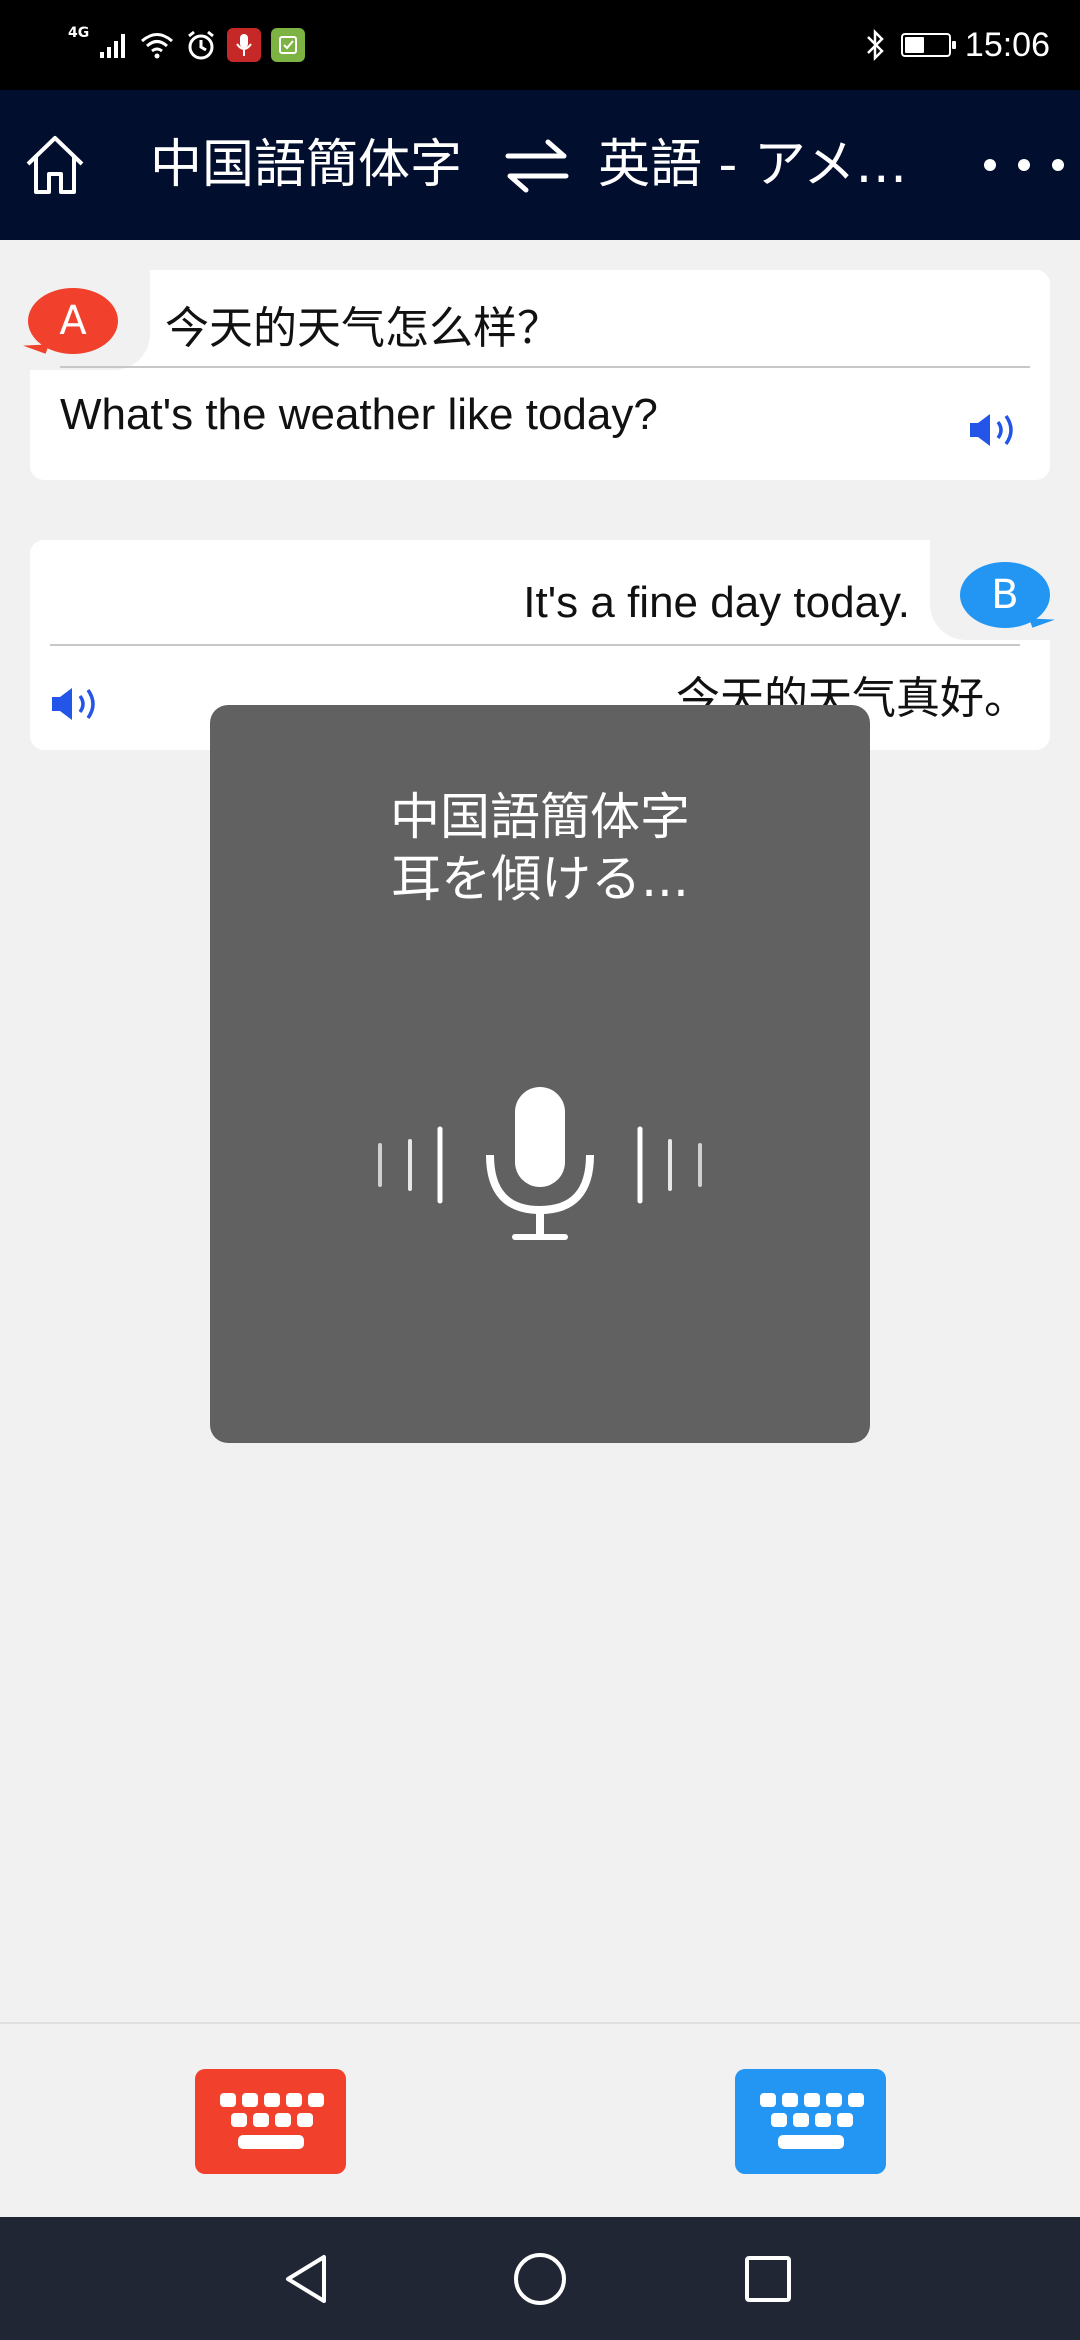 This screenshot has height=2340, width=1080. What do you see at coordinates (306, 165) in the screenshot?
I see `source-language-selector: 中国語簡体字` at bounding box center [306, 165].